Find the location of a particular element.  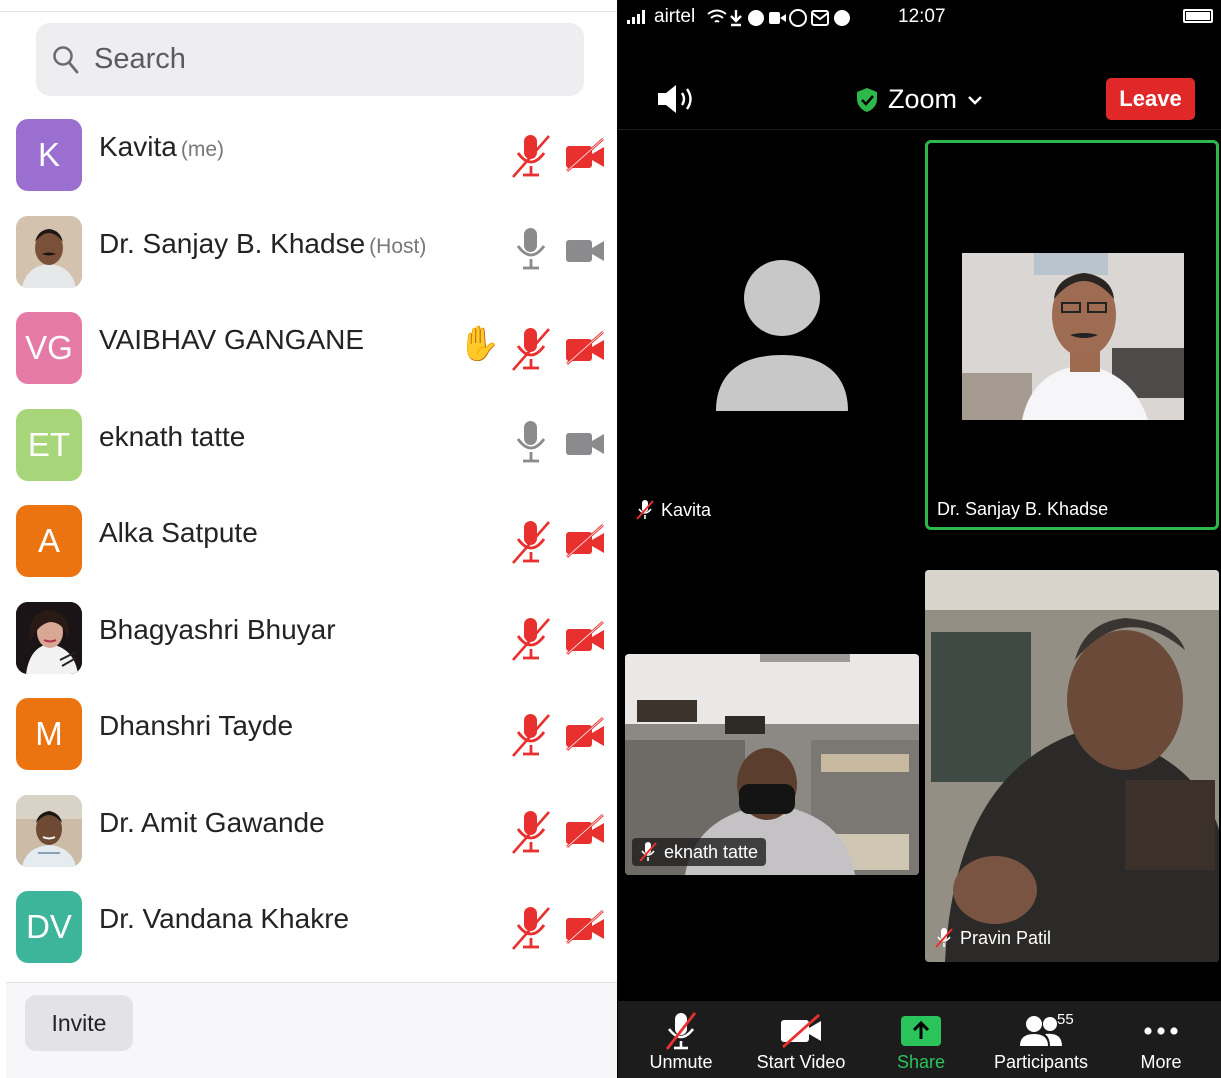

role-tag: (Host) is located at coordinates (398, 246).